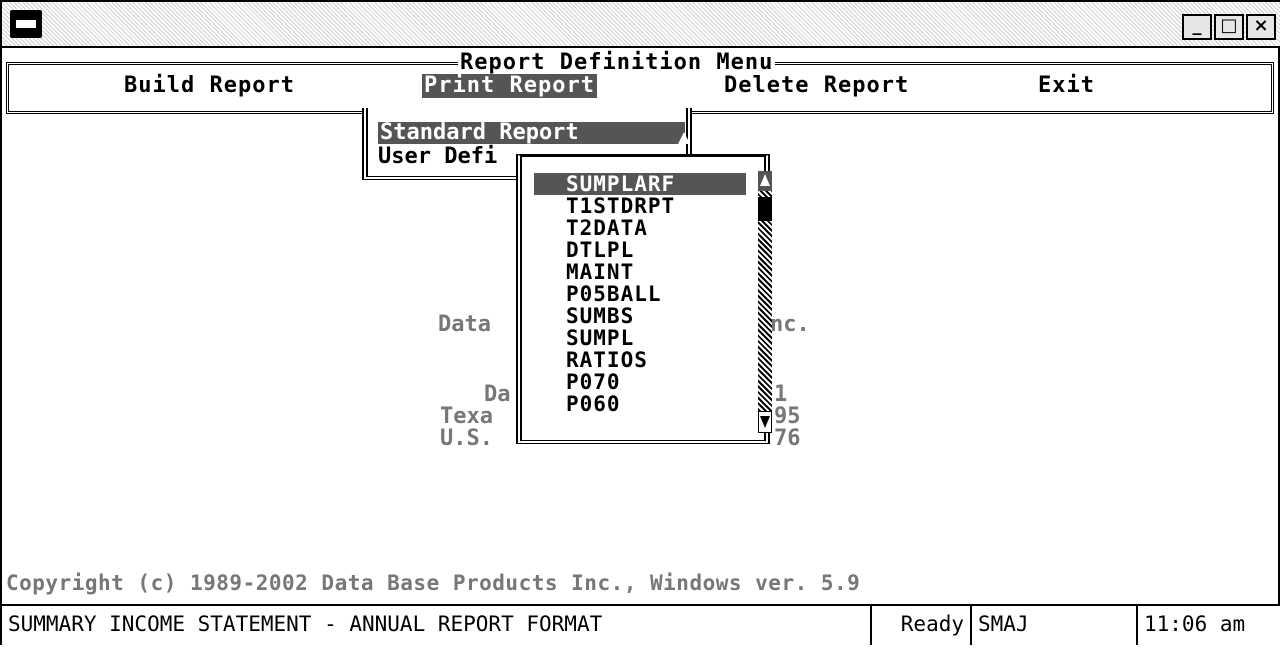  Describe the element at coordinates (614, 294) in the screenshot. I see `list-item: P05BALL` at that location.